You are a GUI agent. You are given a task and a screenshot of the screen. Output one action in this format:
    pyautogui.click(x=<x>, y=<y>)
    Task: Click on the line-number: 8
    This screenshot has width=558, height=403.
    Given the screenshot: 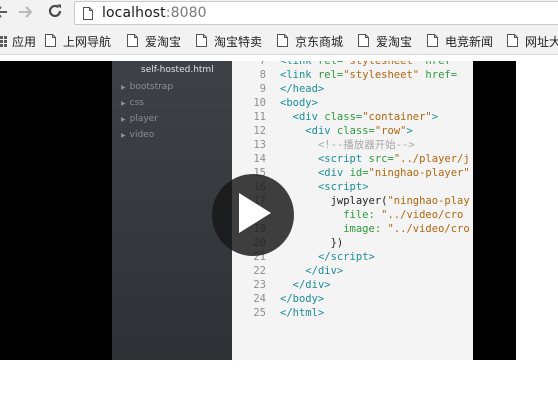 What is the action you would take?
    pyautogui.click(x=262, y=75)
    